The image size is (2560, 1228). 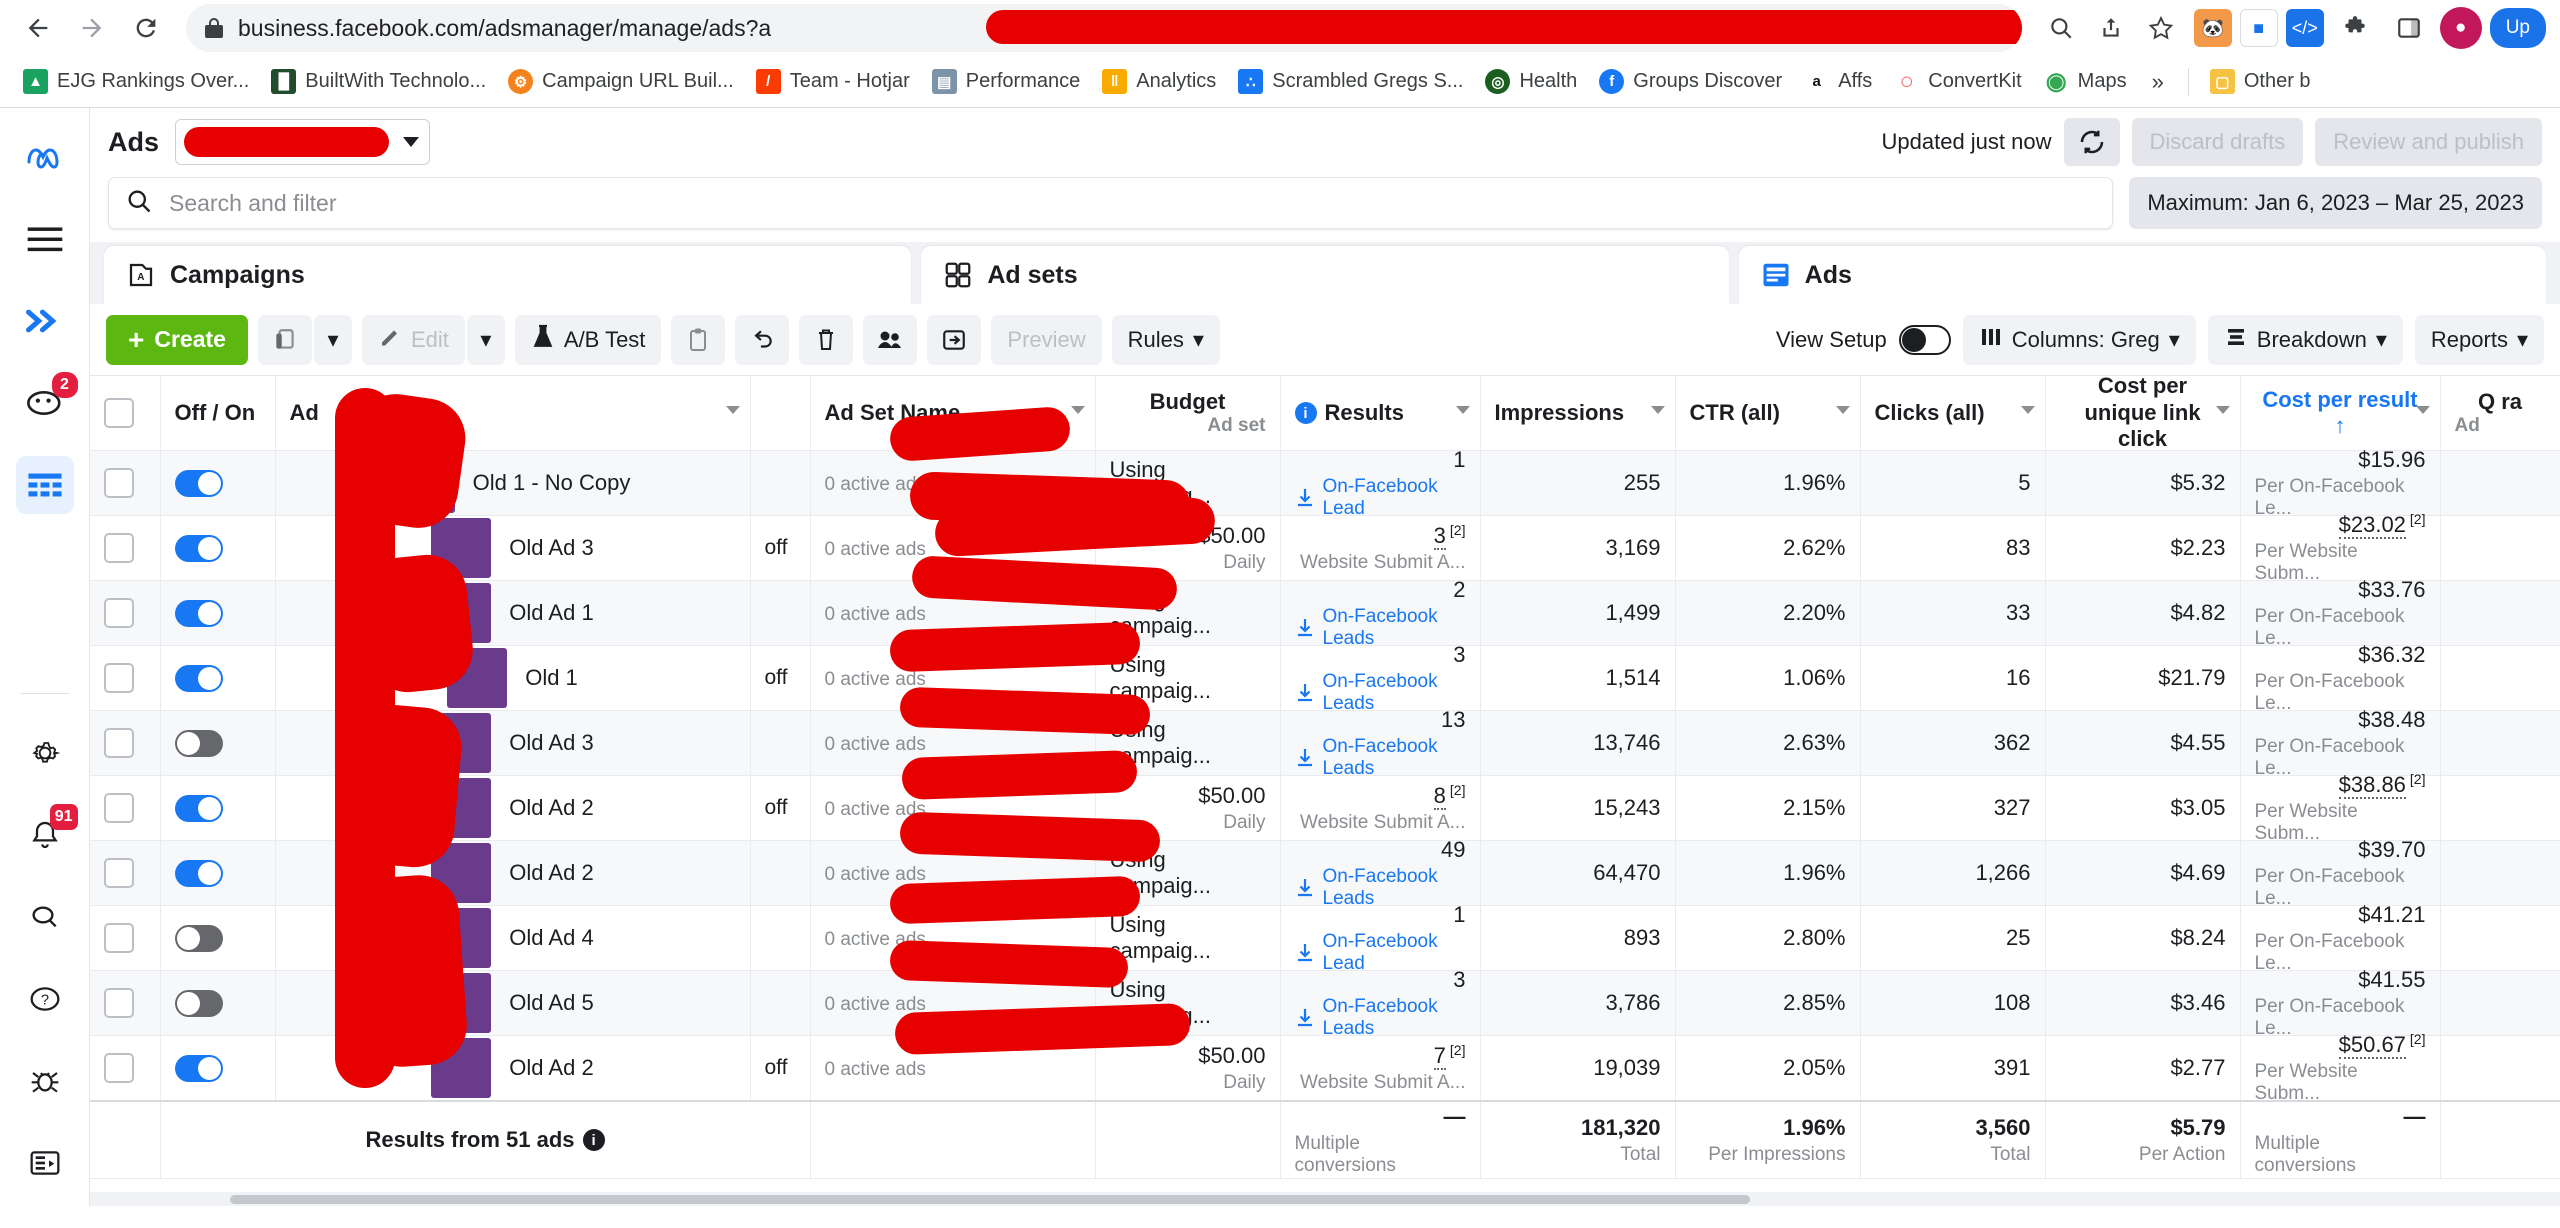 I want to click on clipboard-icon, so click(x=698, y=339).